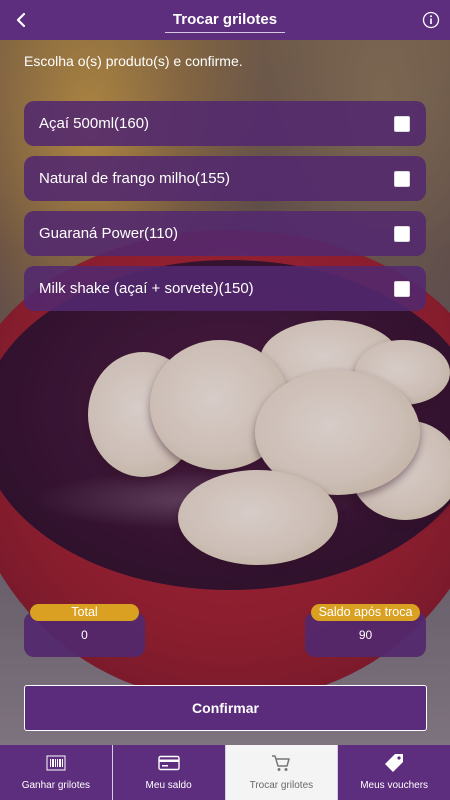 The width and height of the screenshot is (450, 800). What do you see at coordinates (94, 123) in the screenshot?
I see `product-label: Açaí 500ml(160)` at bounding box center [94, 123].